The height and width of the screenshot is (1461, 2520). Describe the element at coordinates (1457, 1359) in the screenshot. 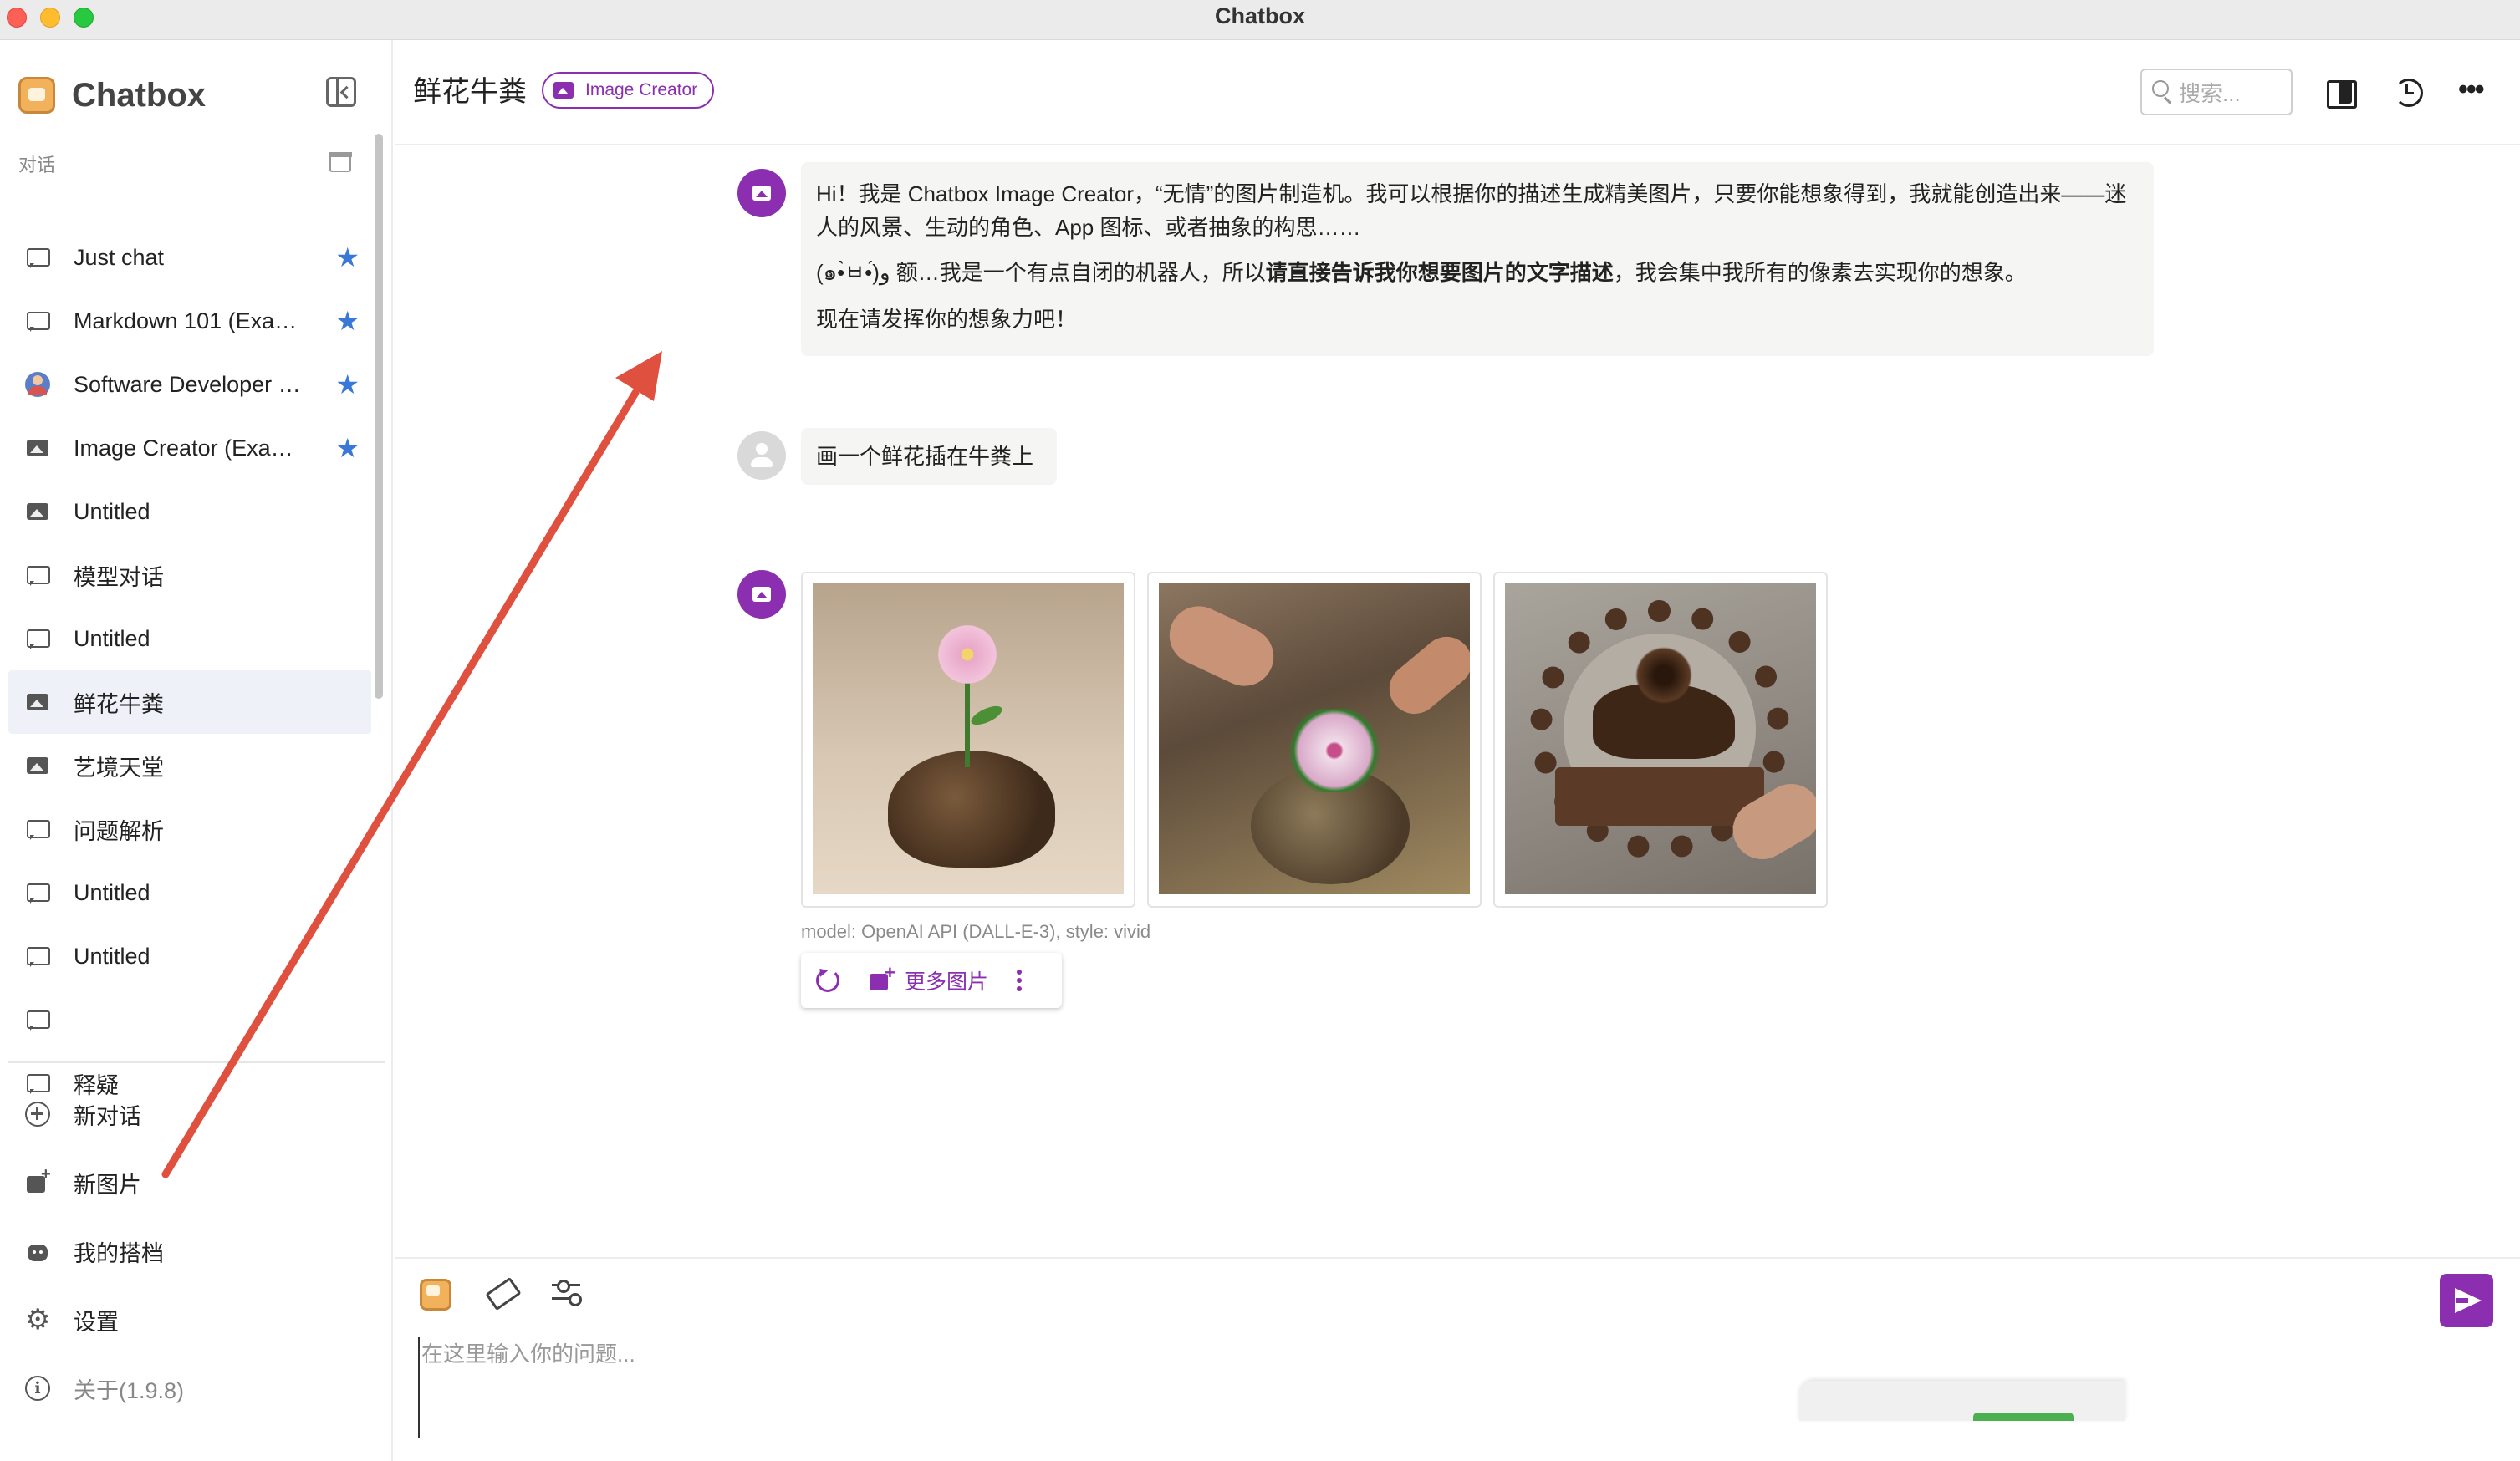

I see `message-composer` at that location.